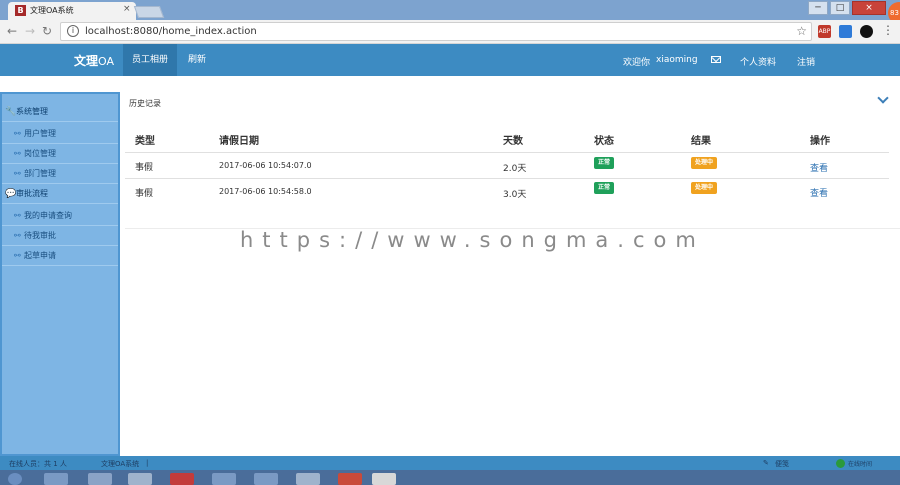 This screenshot has height=485, width=900. What do you see at coordinates (604, 163) in the screenshot?
I see `row-1-status-badge: 正常` at bounding box center [604, 163].